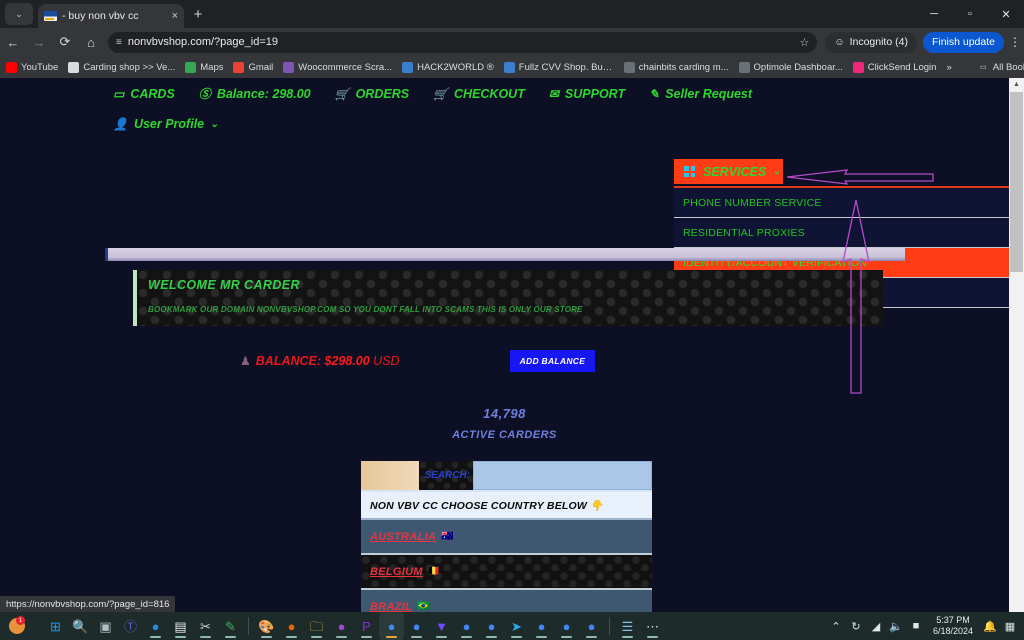 Image resolution: width=1024 pixels, height=640 pixels. What do you see at coordinates (13, 42) in the screenshot?
I see `back-button: ←` at bounding box center [13, 42].